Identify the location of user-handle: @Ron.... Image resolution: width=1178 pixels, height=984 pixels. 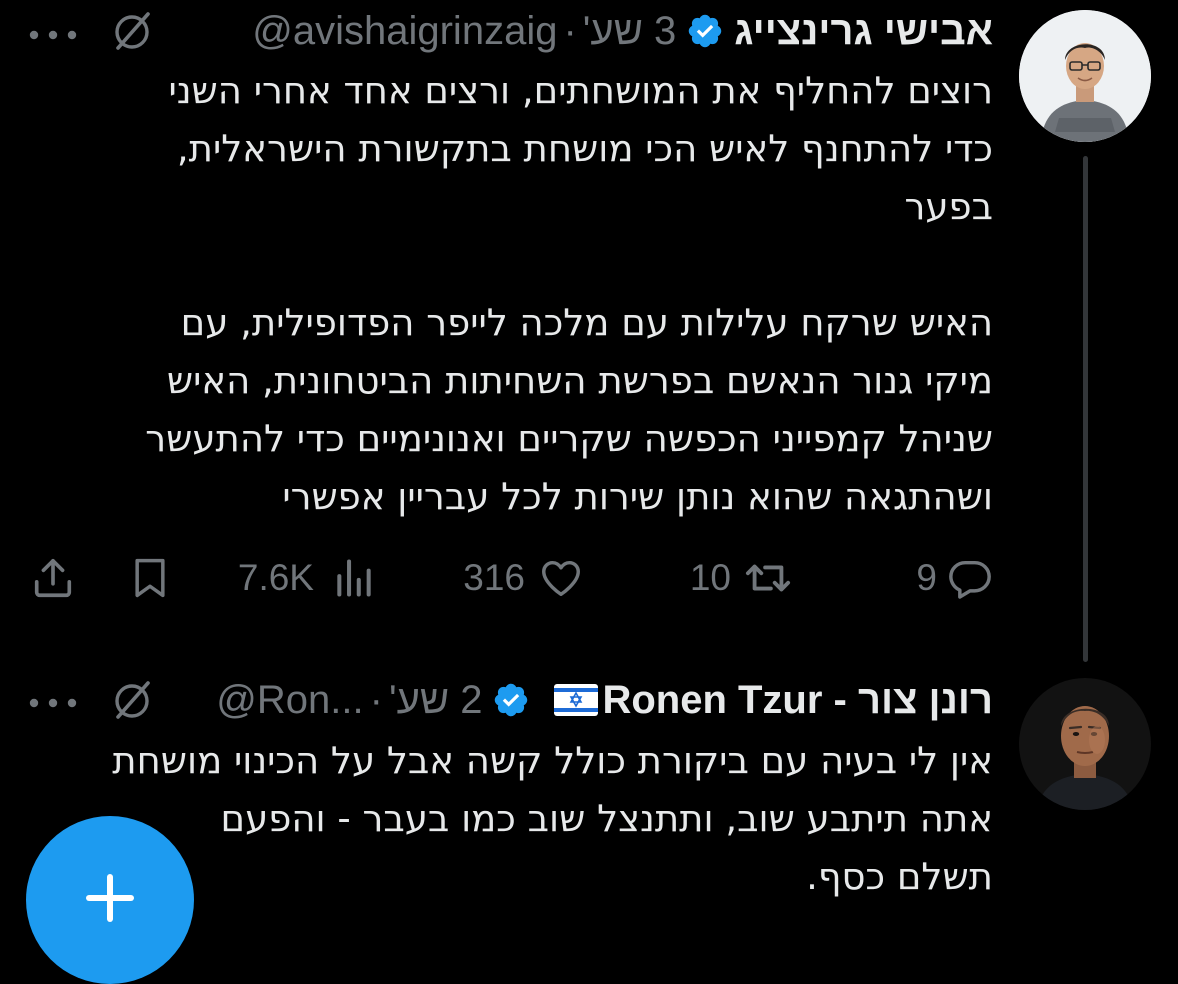
(289, 700).